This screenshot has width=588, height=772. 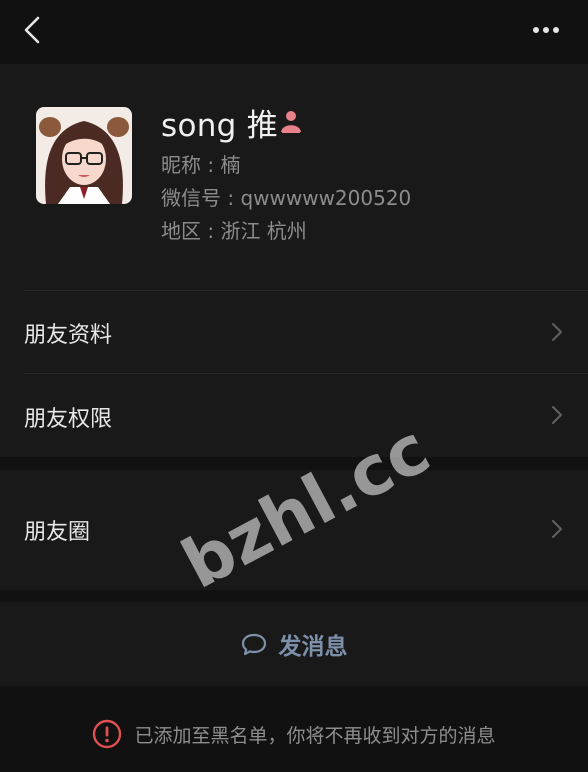 I want to click on send-message-button: 发消息, so click(x=294, y=644).